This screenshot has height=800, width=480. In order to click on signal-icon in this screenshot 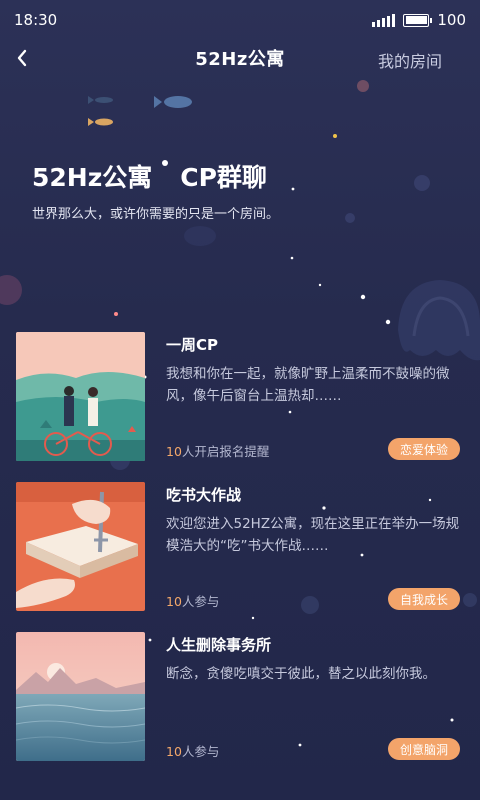, I will do `click(384, 20)`.